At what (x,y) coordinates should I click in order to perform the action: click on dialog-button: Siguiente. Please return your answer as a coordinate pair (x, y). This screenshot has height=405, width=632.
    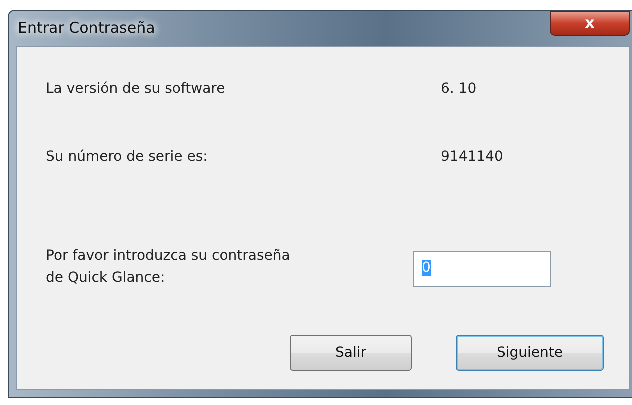
    Looking at the image, I should click on (530, 353).